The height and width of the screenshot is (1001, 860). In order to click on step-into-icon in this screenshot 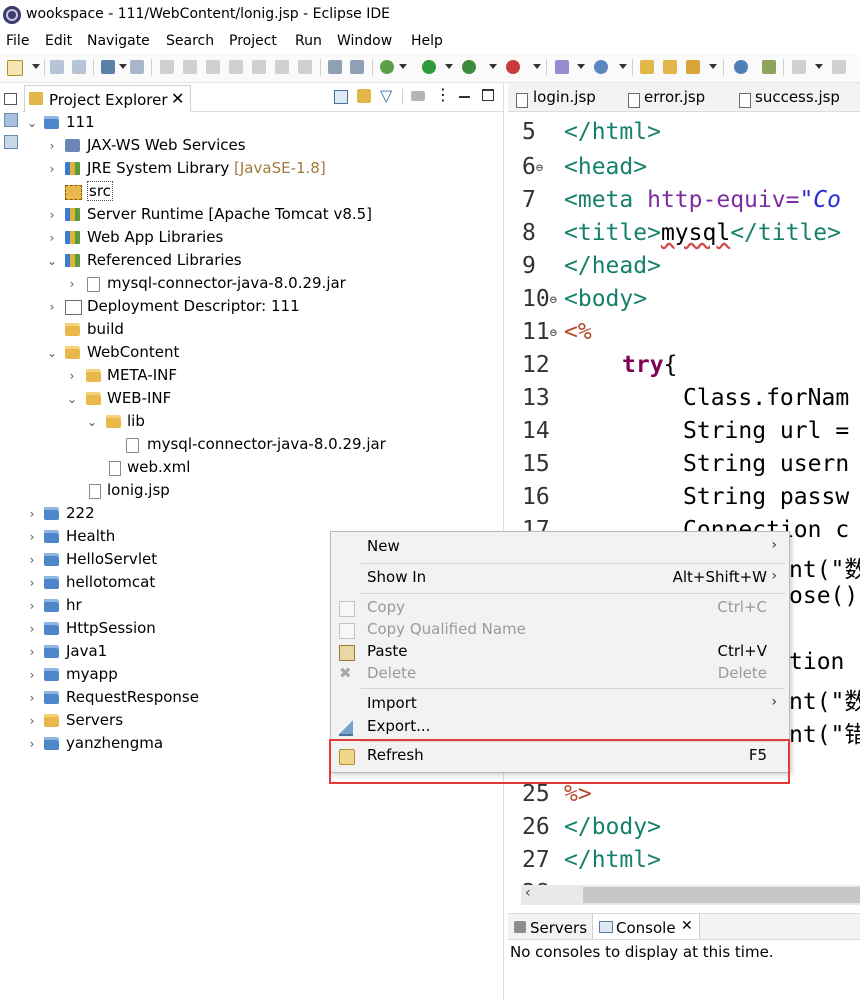, I will do `click(259, 67)`.